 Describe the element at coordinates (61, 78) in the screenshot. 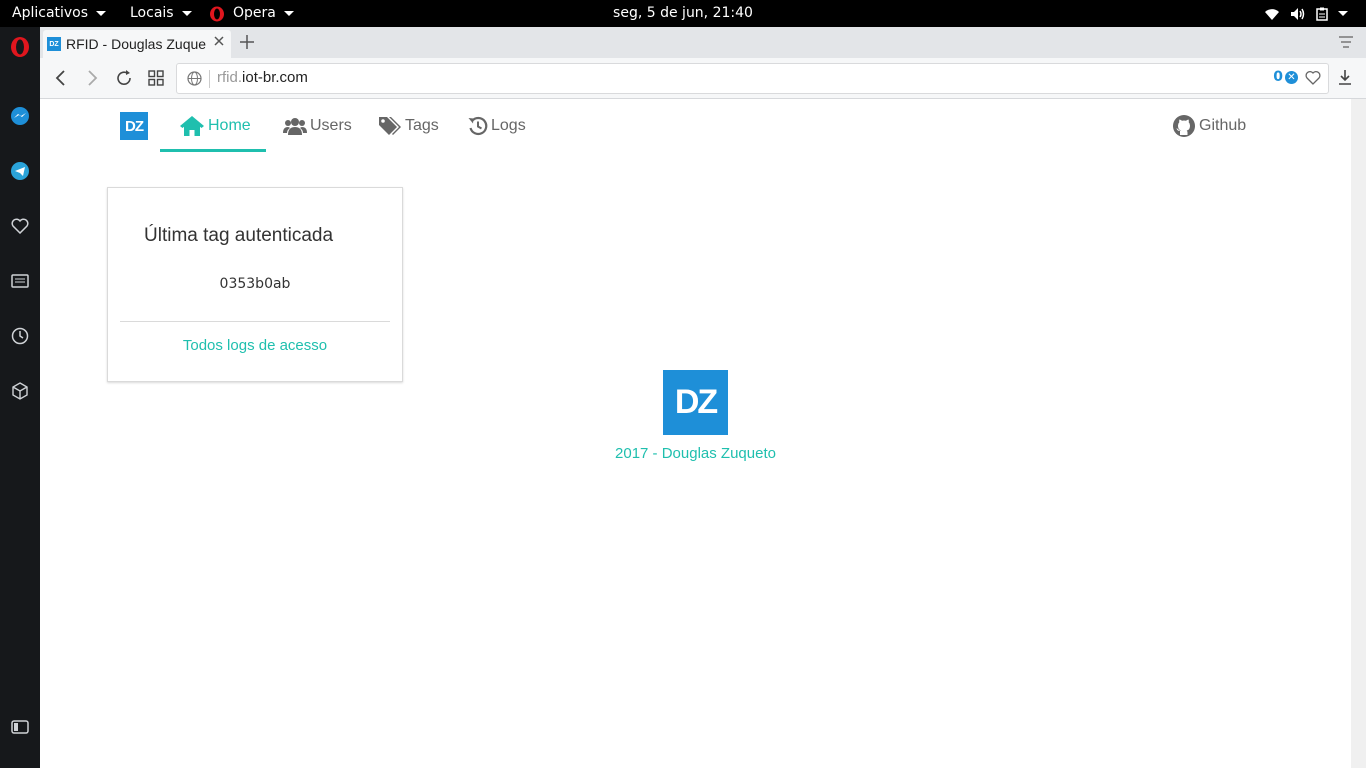

I see `back-icon` at that location.